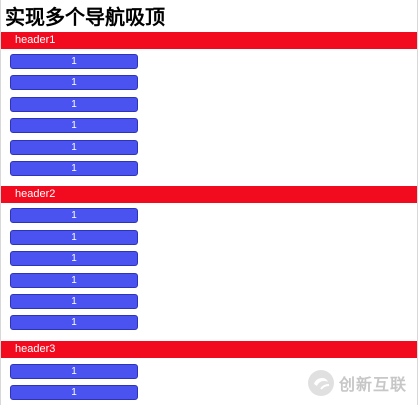 The image size is (418, 405). What do you see at coordinates (320, 383) in the screenshot?
I see `chuangxin-logo-icon` at bounding box center [320, 383].